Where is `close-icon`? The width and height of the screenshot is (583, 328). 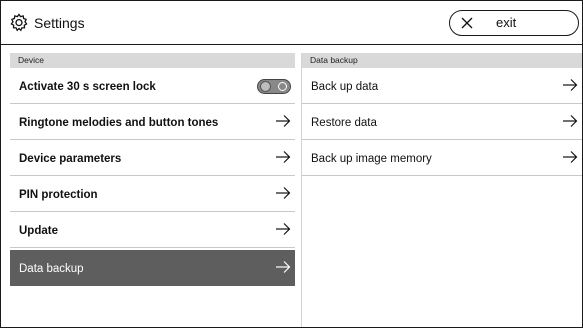
close-icon is located at coordinates (467, 23).